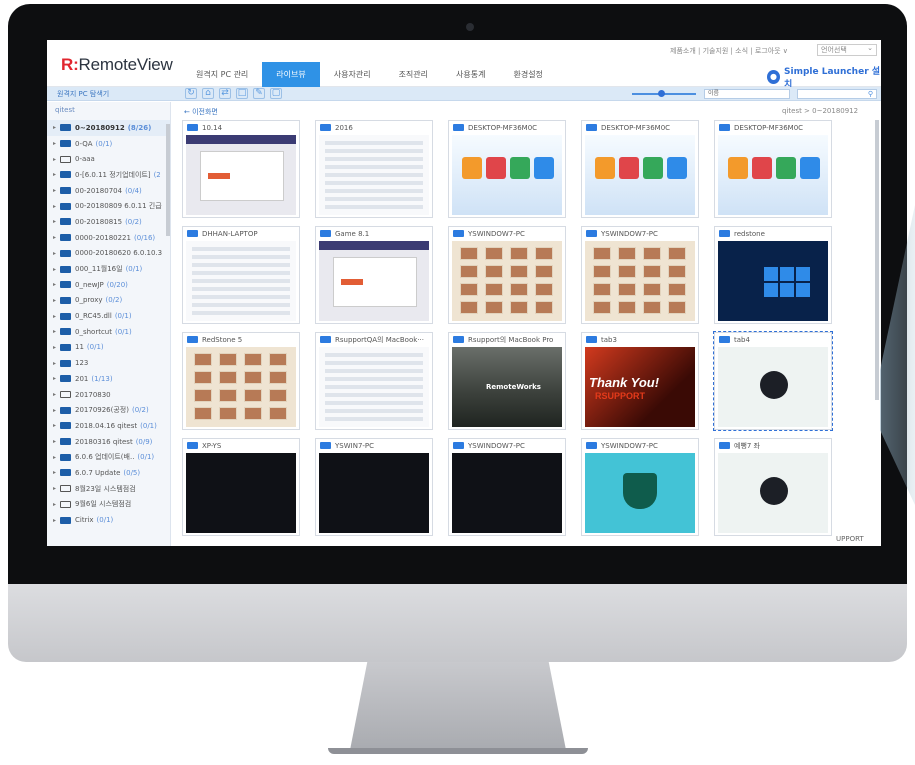 The height and width of the screenshot is (765, 915). I want to click on sidebar-root: qitest, so click(108, 111).